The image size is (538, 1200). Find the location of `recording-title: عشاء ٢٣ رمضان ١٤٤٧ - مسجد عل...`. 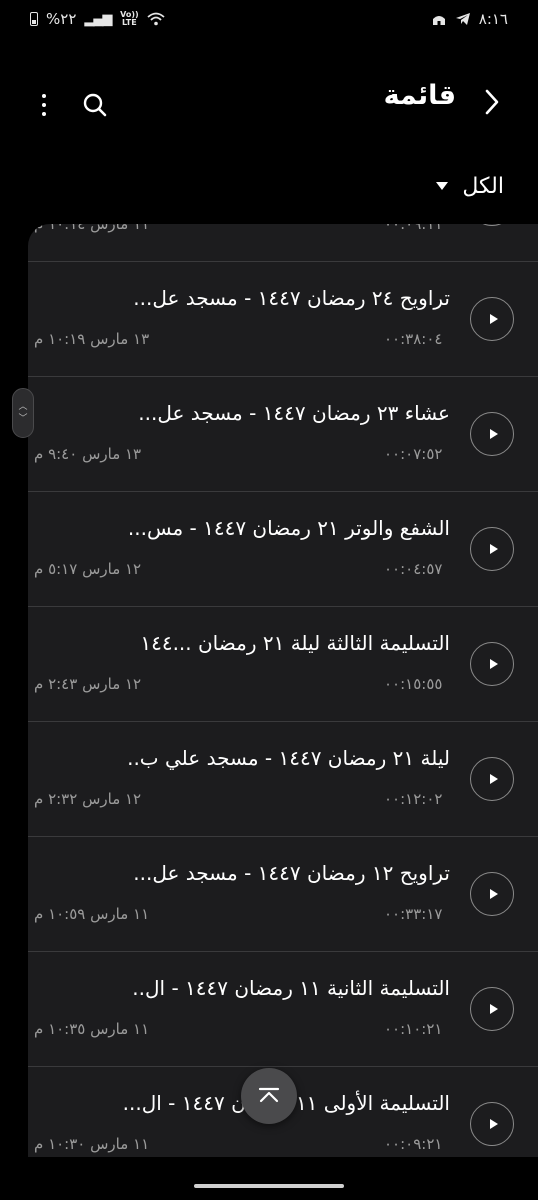

recording-title: عشاء ٢٣ رمضان ١٤٤٧ - مسجد عل... is located at coordinates (294, 413).